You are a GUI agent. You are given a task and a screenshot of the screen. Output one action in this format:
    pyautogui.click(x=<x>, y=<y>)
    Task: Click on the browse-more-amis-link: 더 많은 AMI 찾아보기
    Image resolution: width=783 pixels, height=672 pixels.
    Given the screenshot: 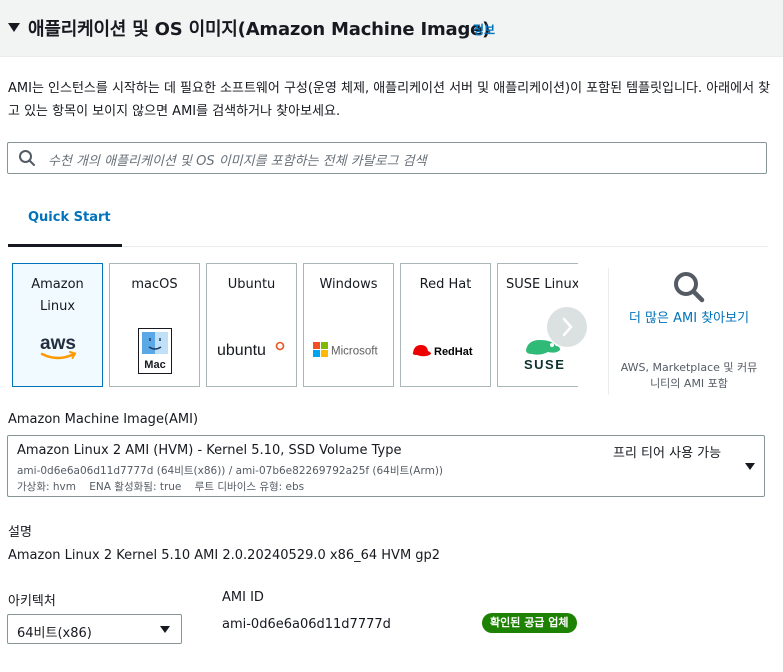 What is the action you would take?
    pyautogui.click(x=689, y=319)
    